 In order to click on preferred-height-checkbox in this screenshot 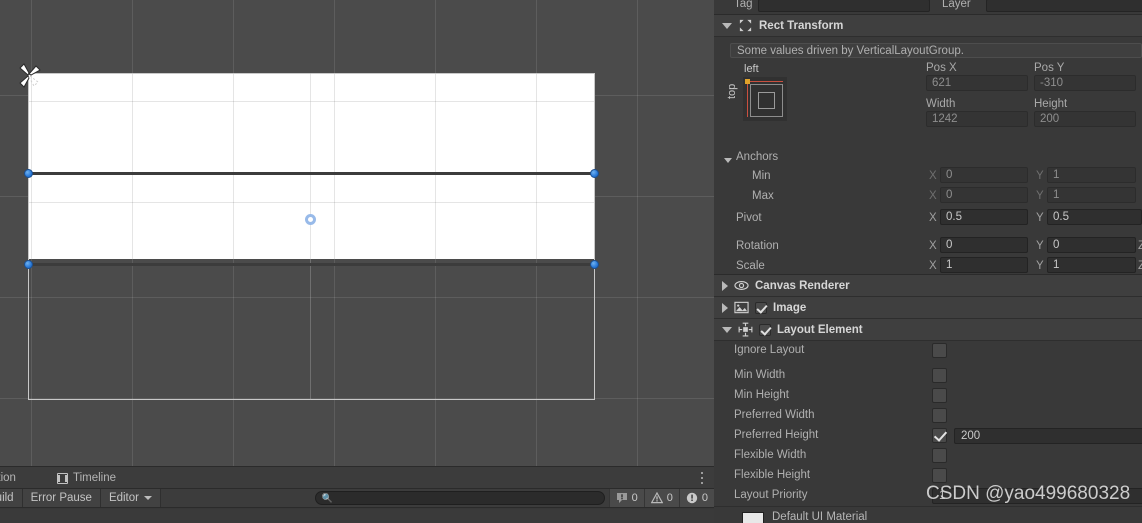, I will do `click(939, 435)`.